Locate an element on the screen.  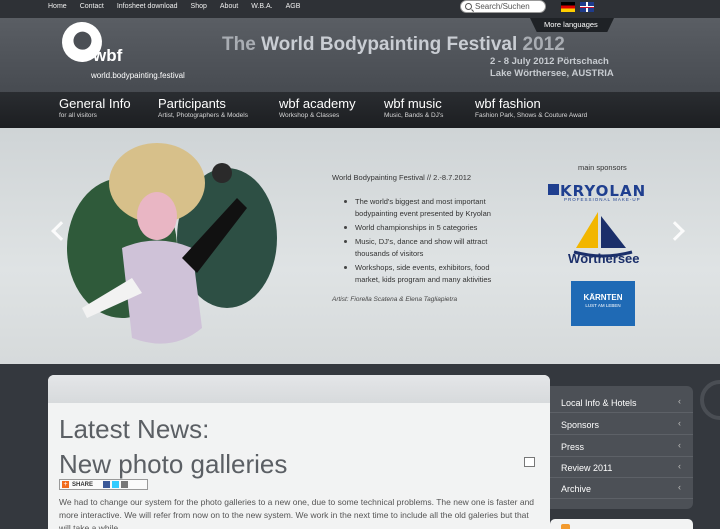
festival-title: The World Bodypainting Festival 2012 is located at coordinates (393, 44).